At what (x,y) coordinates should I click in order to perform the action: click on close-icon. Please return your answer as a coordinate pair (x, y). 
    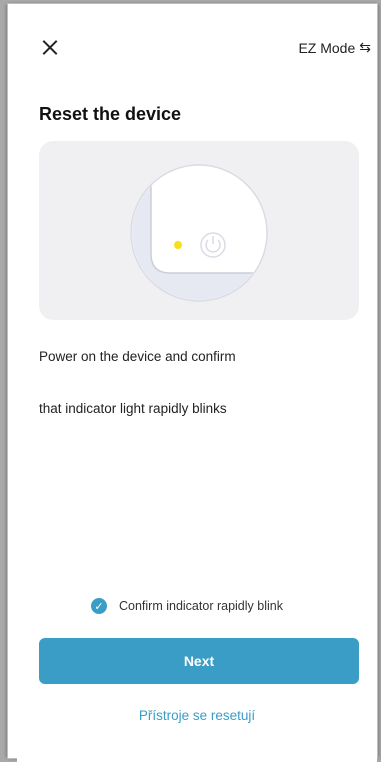
    Looking at the image, I should click on (50, 48).